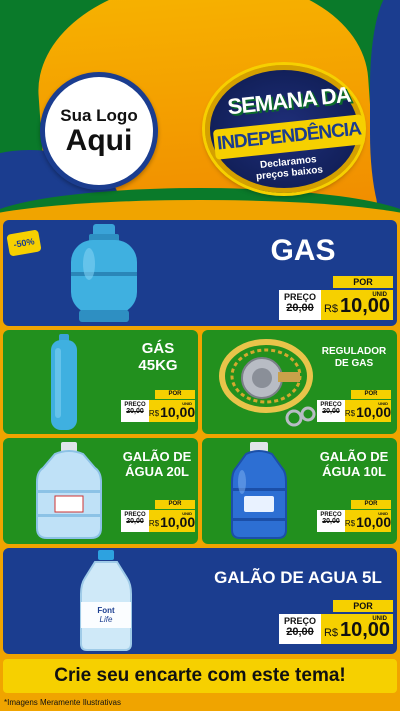 This screenshot has width=400, height=711. I want to click on title-line2: 45KG, so click(158, 366).